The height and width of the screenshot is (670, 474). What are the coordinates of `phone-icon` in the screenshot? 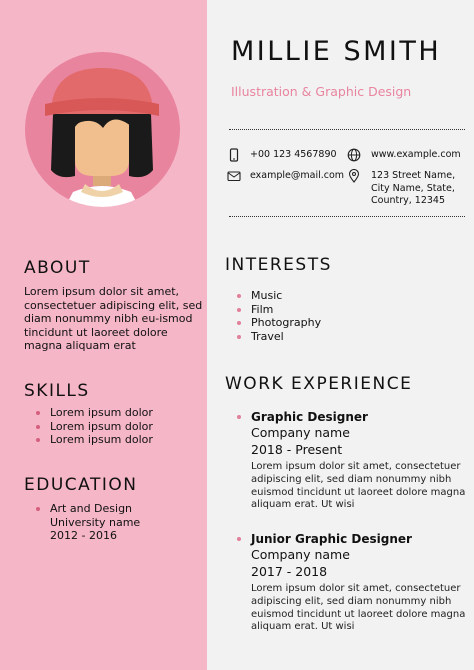 It's located at (234, 155).